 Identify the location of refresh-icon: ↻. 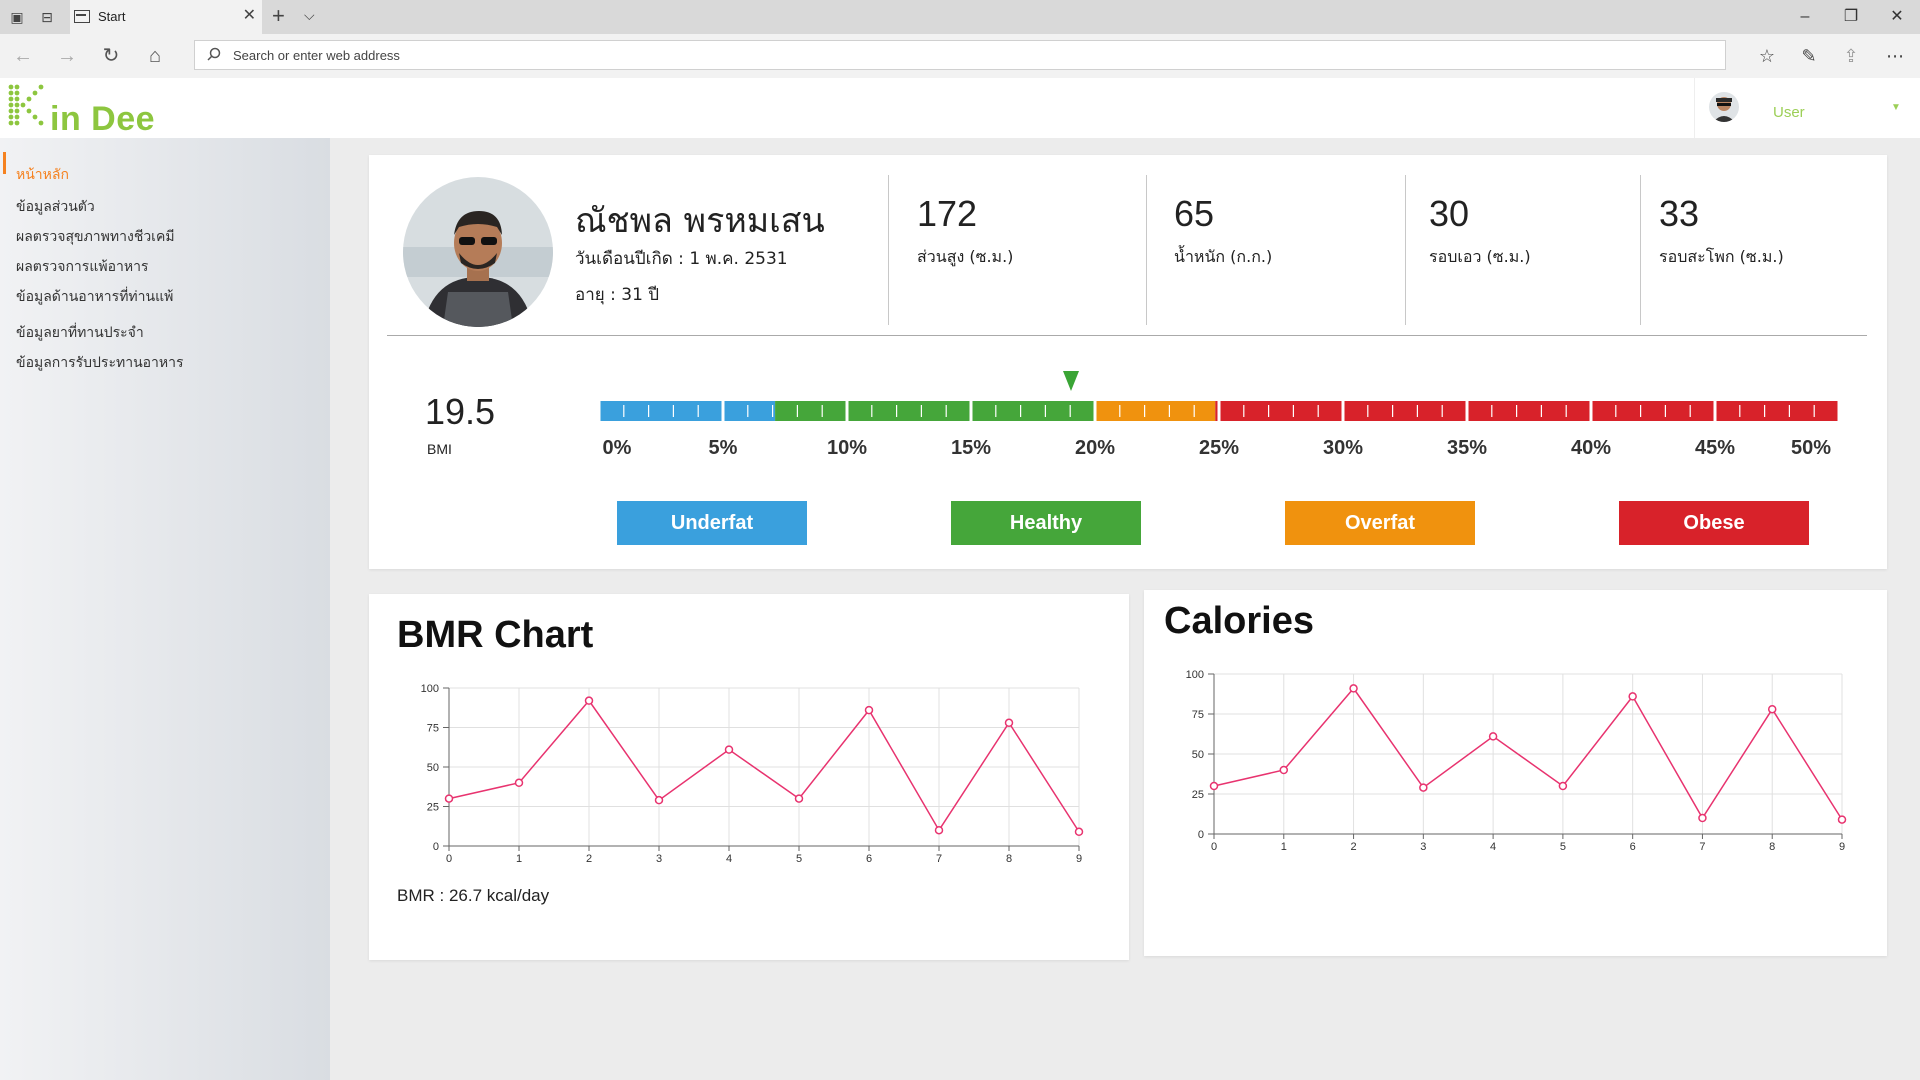
(111, 56).